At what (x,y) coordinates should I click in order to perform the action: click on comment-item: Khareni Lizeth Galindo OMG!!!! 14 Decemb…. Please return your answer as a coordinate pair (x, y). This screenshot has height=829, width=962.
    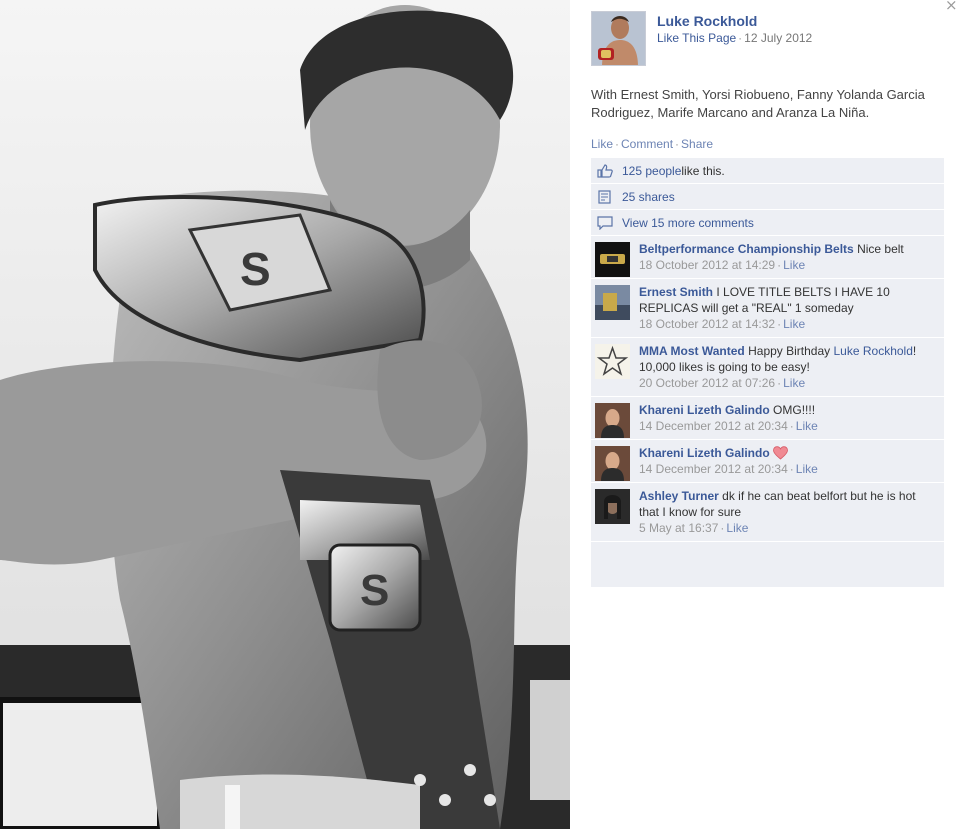
    Looking at the image, I should click on (767, 418).